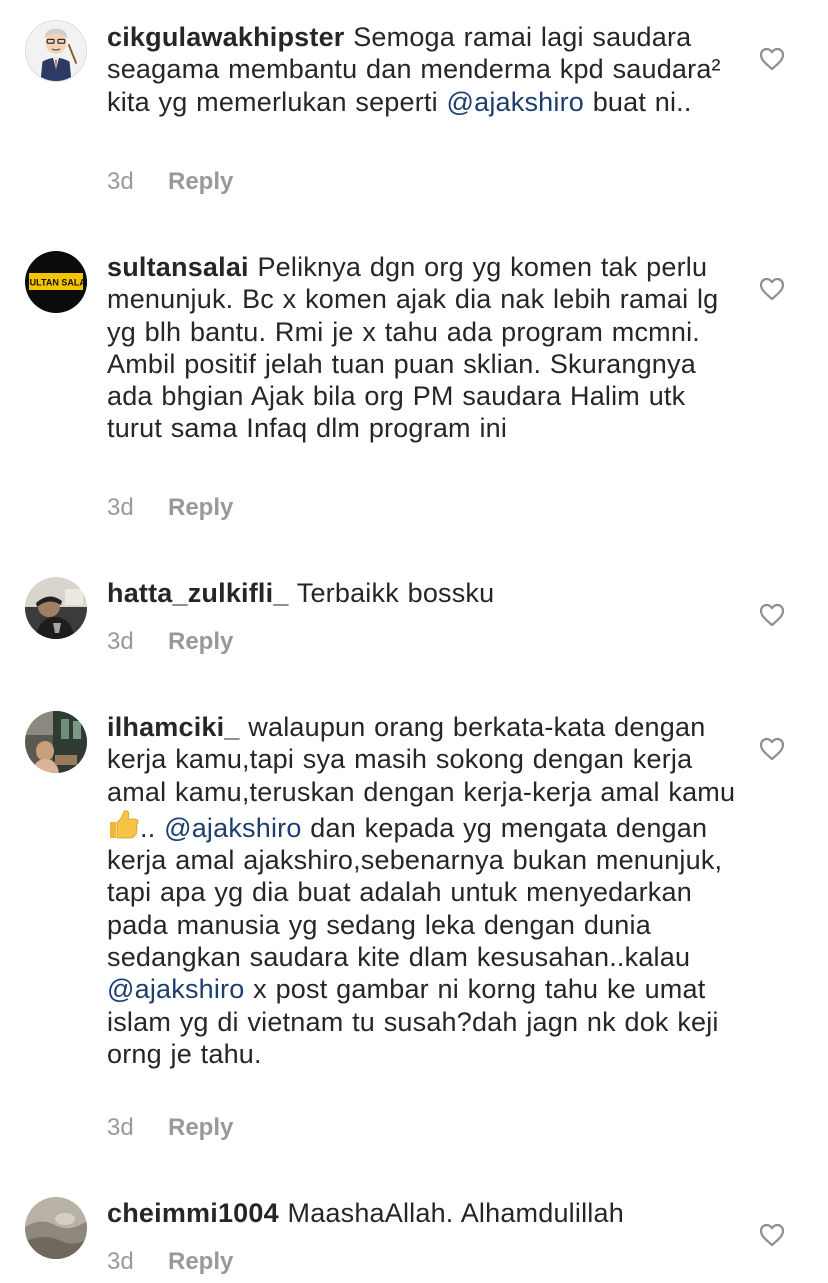  I want to click on avatar: SULTAN SALAI, so click(56, 282).